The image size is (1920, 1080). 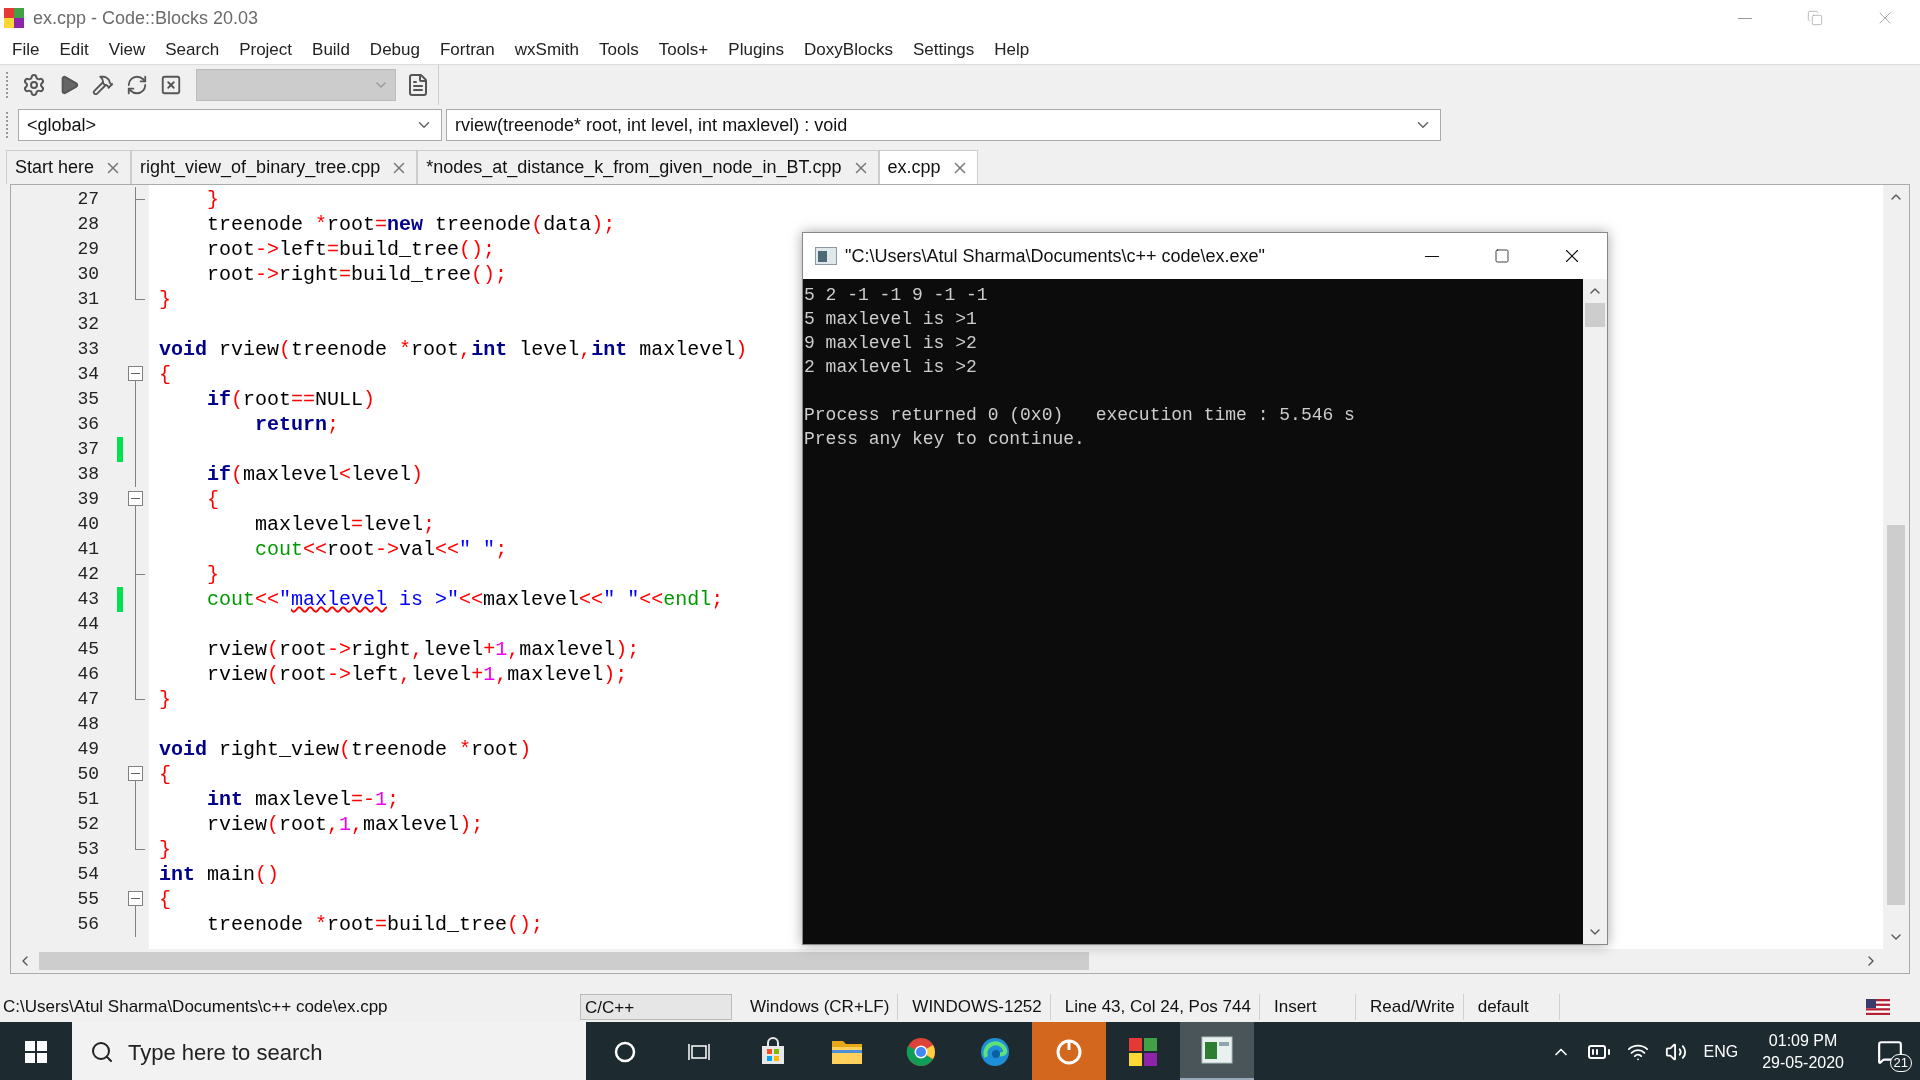 What do you see at coordinates (266, 50) in the screenshot?
I see `menu-item: Project` at bounding box center [266, 50].